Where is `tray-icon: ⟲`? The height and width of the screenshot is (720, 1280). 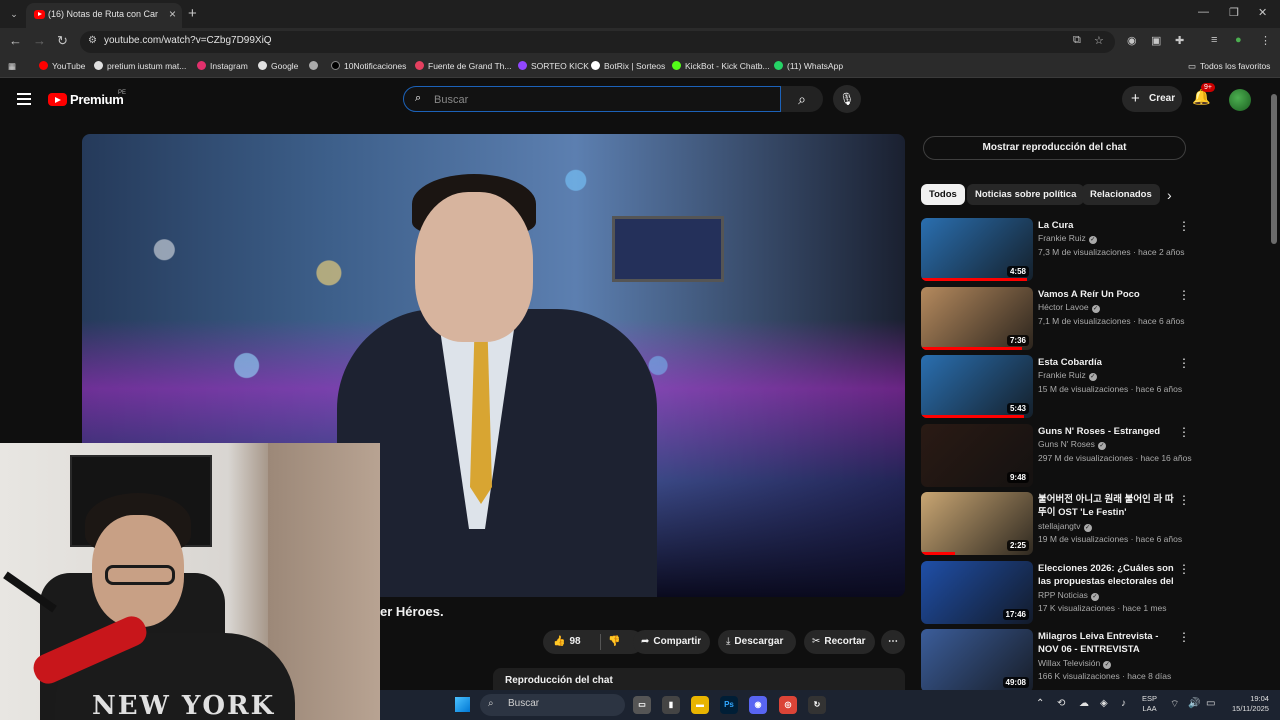 tray-icon: ⟲ is located at coordinates (1061, 703).